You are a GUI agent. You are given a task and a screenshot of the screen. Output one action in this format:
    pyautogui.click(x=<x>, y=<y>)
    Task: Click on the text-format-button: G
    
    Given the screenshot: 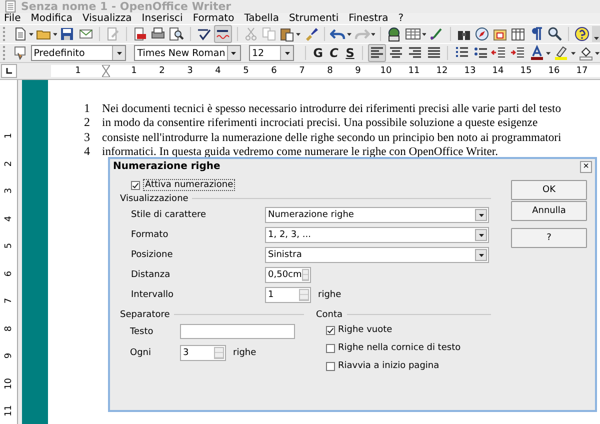 What is the action you would take?
    pyautogui.click(x=317, y=53)
    